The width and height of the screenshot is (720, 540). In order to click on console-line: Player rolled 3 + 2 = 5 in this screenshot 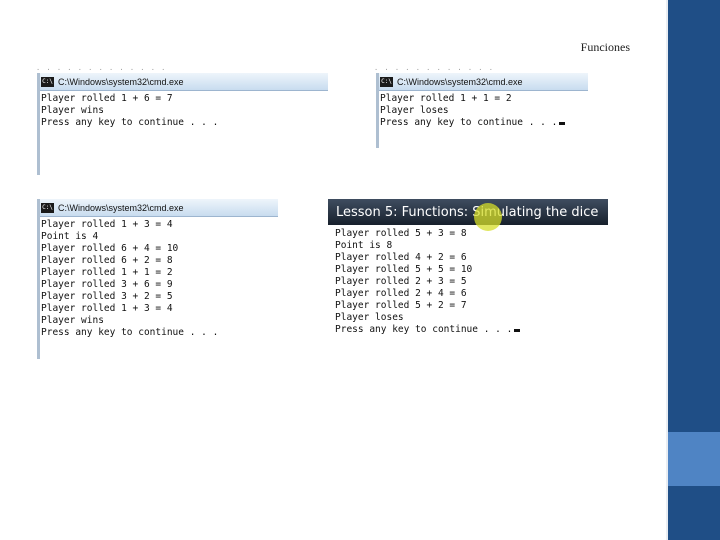, I will do `click(107, 296)`.